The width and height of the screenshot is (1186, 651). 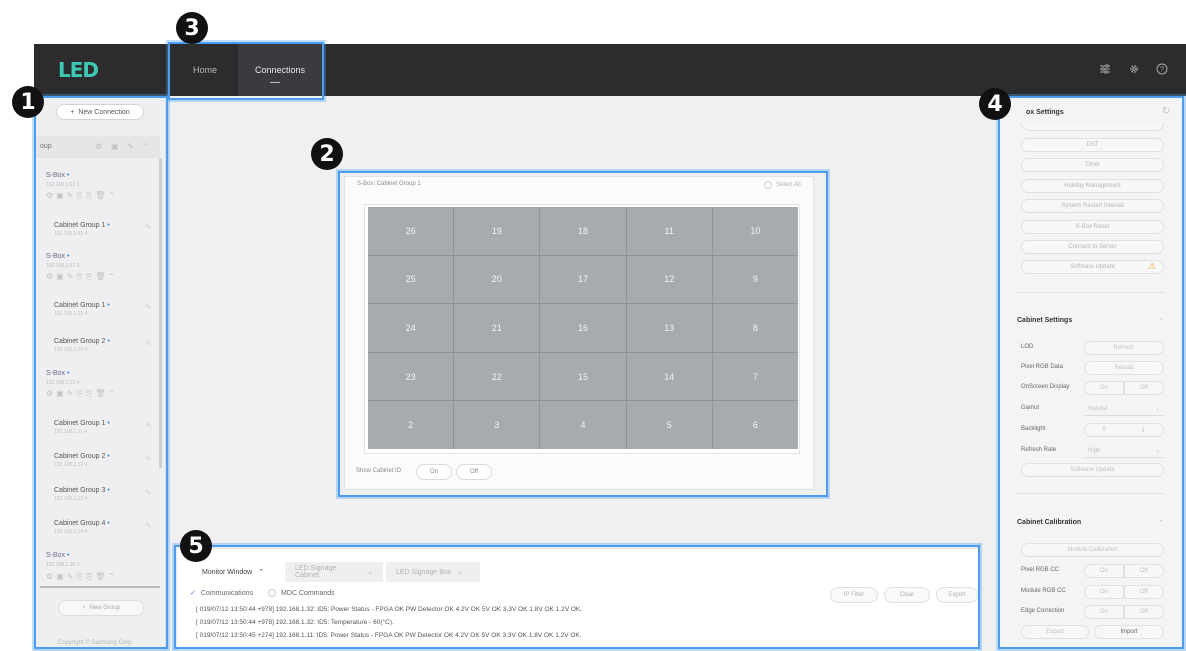 I want to click on help-icon: ?, so click(x=1162, y=69).